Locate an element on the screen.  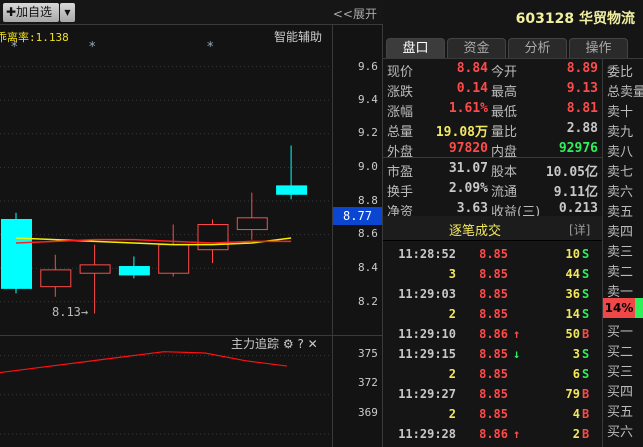
trade-time: 11:29:10 is located at coordinates (427, 334).